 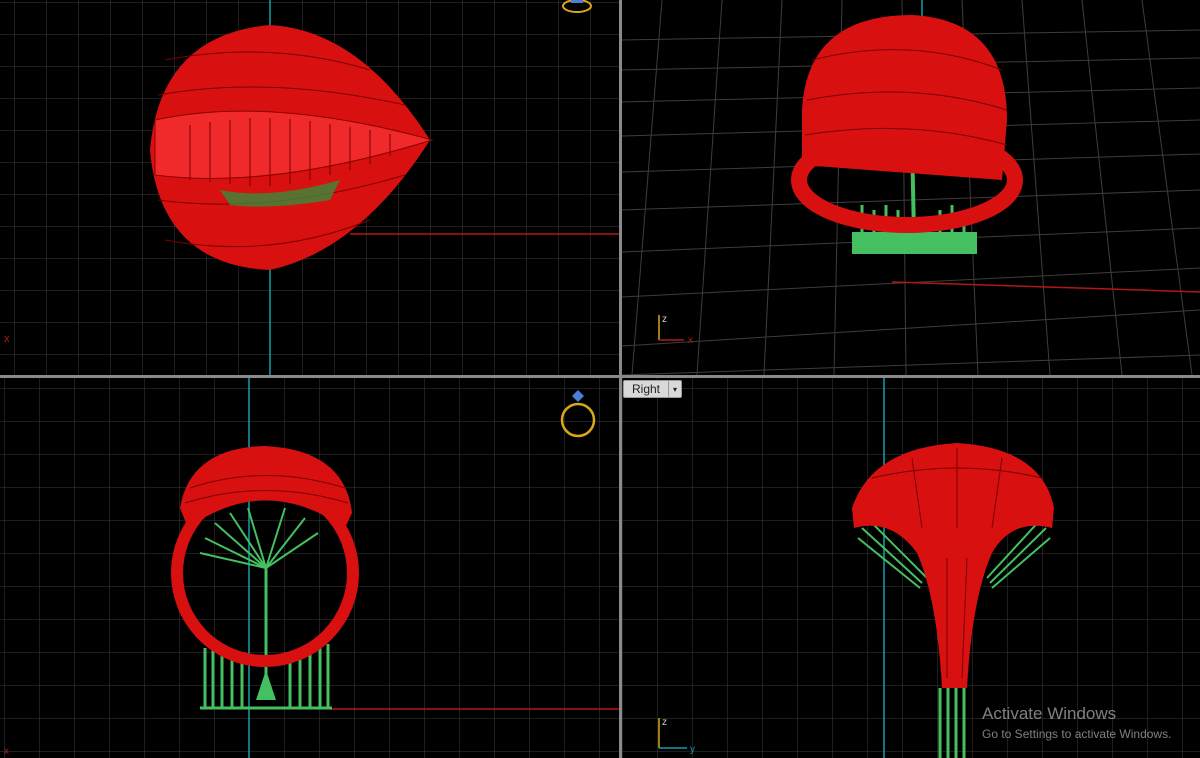 What do you see at coordinates (1077, 734) in the screenshot?
I see `watermark-subtitle: Go to Settings to activate Windows.` at bounding box center [1077, 734].